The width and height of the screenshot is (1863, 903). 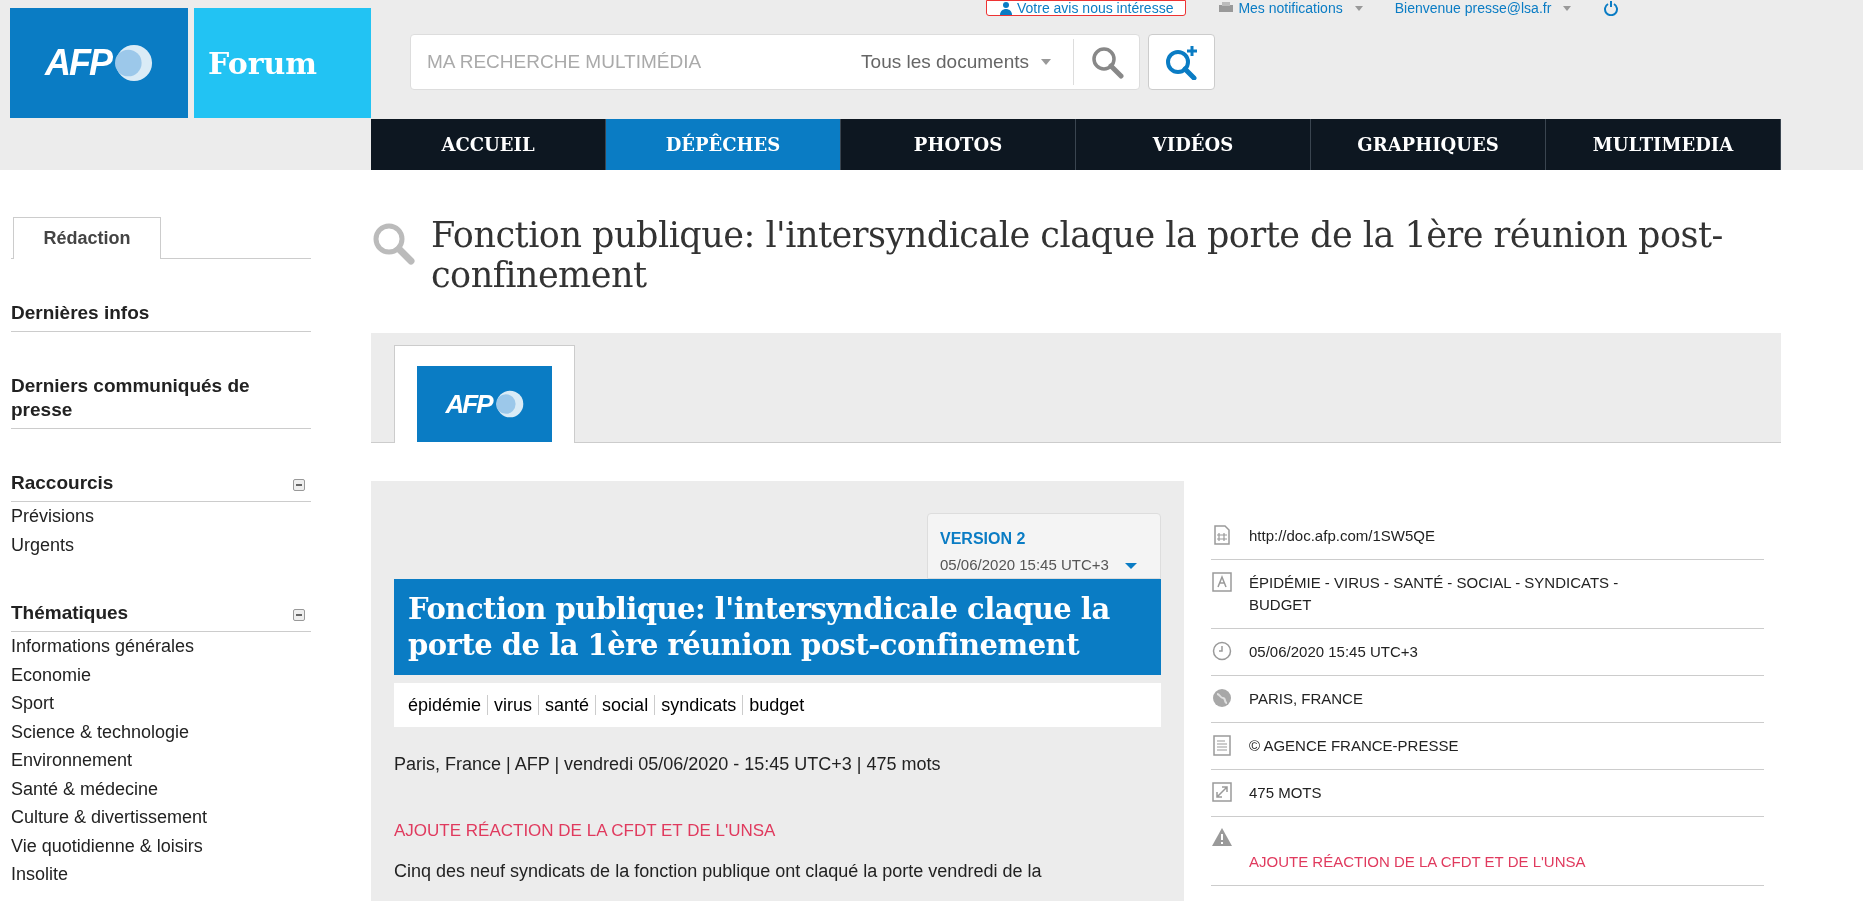 What do you see at coordinates (1222, 651) in the screenshot?
I see `clock-icon` at bounding box center [1222, 651].